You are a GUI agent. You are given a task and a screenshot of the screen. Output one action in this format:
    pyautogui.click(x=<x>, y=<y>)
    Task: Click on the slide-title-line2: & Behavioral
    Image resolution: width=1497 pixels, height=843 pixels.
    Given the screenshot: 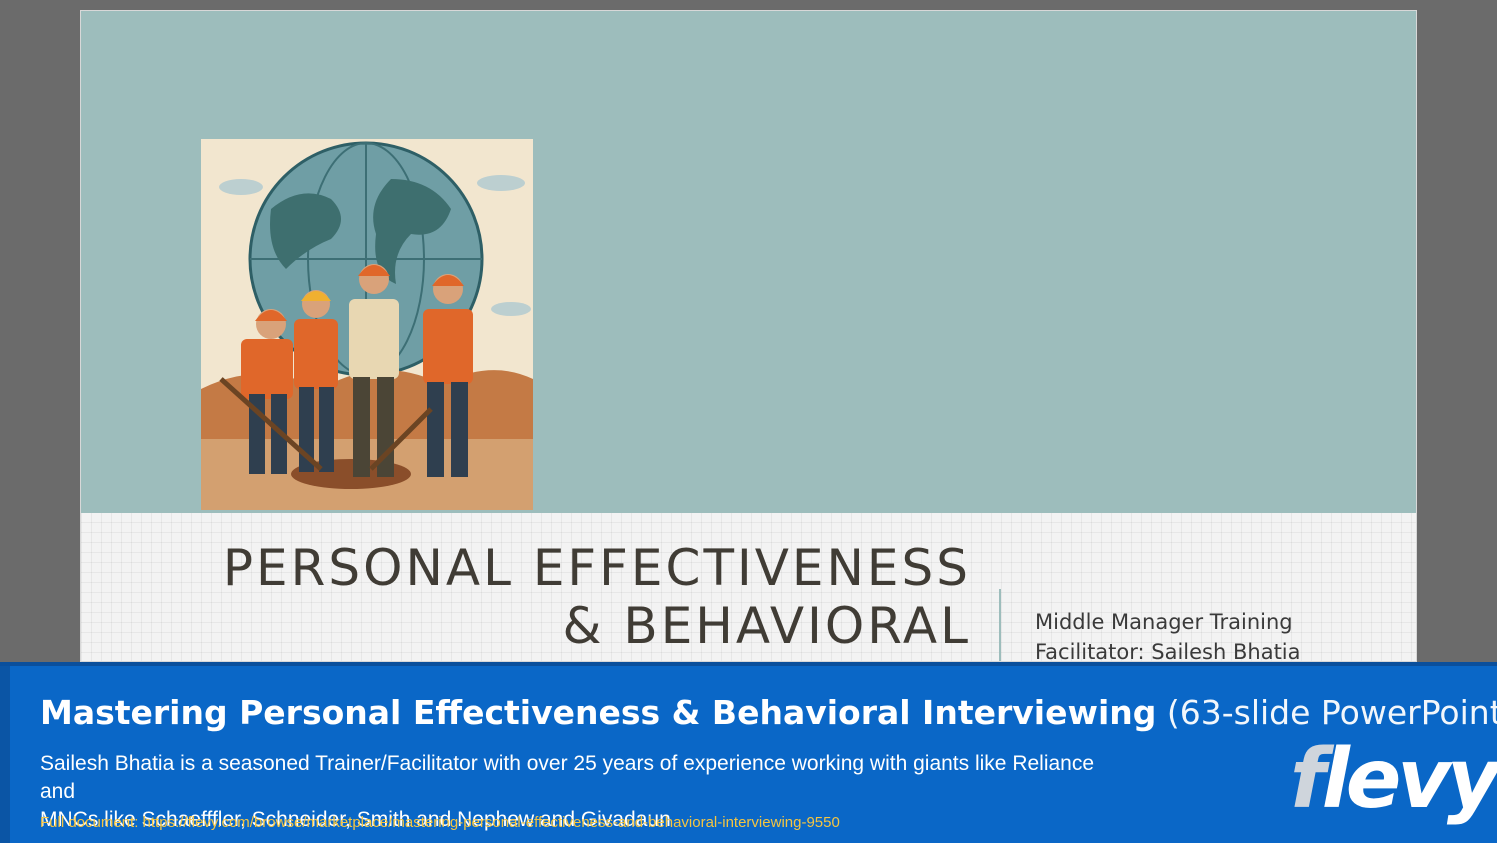 What is the action you would take?
    pyautogui.click(x=766, y=626)
    